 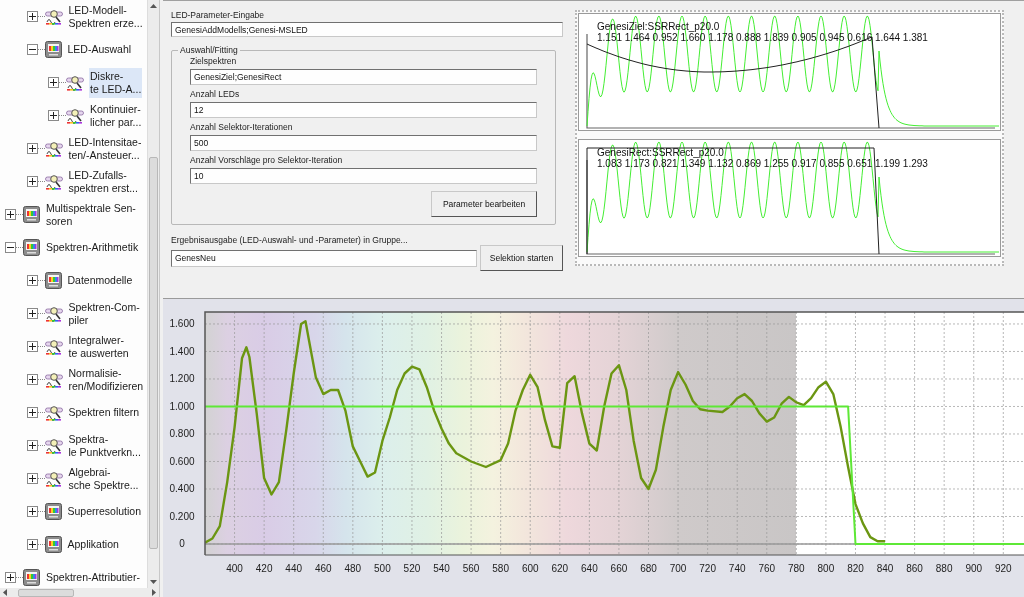 I want to click on input-field: GenesiZiel;GenesiRect, so click(x=363, y=77).